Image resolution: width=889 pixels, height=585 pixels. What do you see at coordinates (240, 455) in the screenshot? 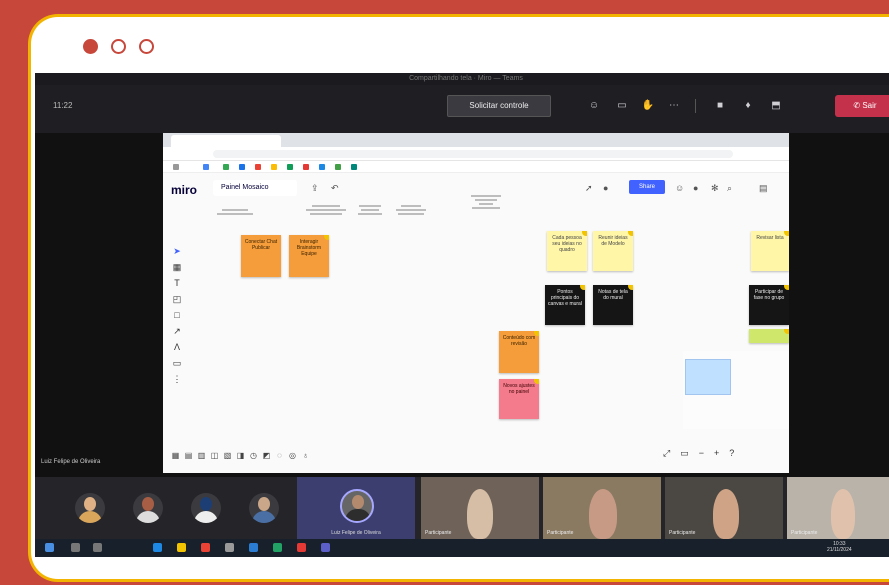
I see `copy-icon: ◨` at bounding box center [240, 455].